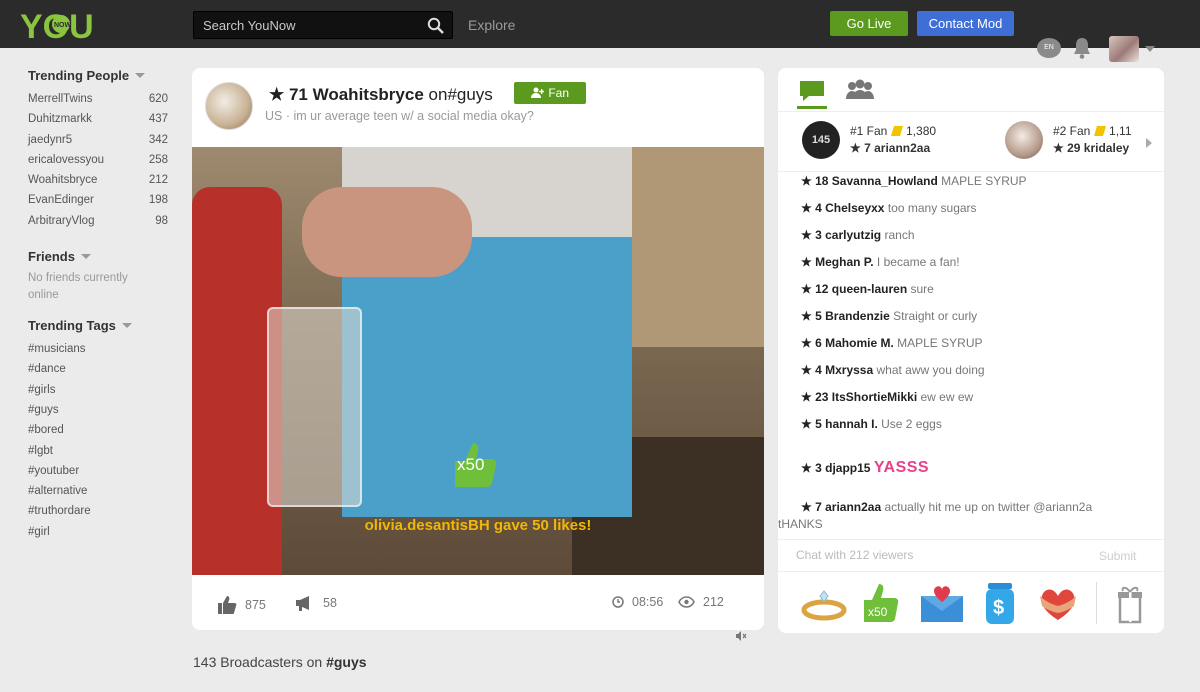 The width and height of the screenshot is (1200, 692). I want to click on trending-tag: #guys, so click(98, 410).